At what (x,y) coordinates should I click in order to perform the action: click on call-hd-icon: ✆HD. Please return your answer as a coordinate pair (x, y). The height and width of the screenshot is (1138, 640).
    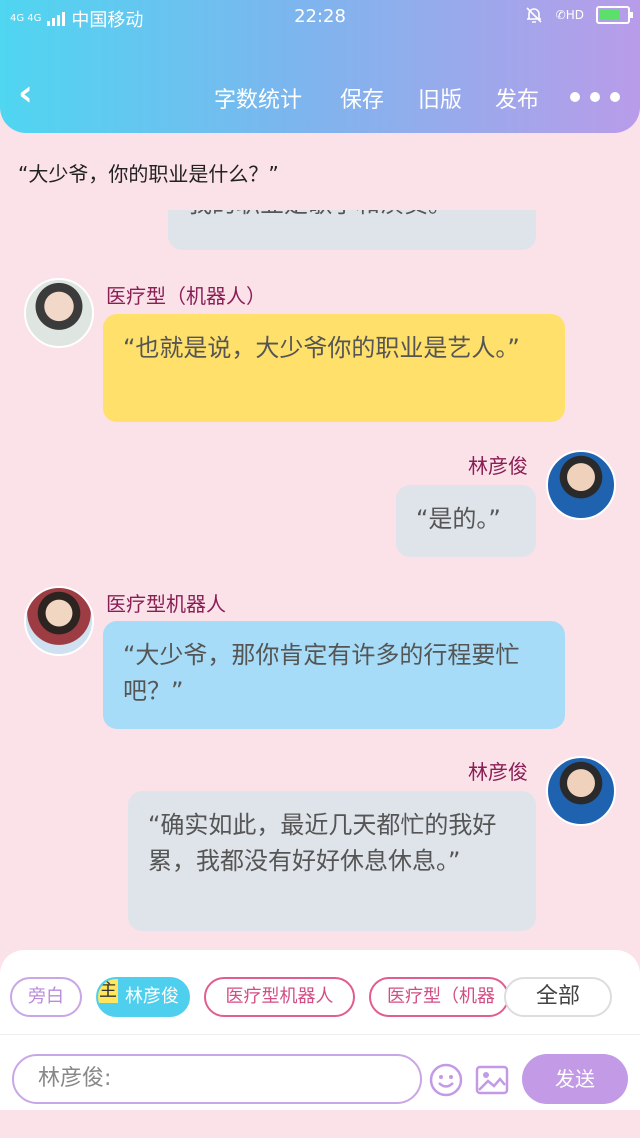
    Looking at the image, I should click on (569, 15).